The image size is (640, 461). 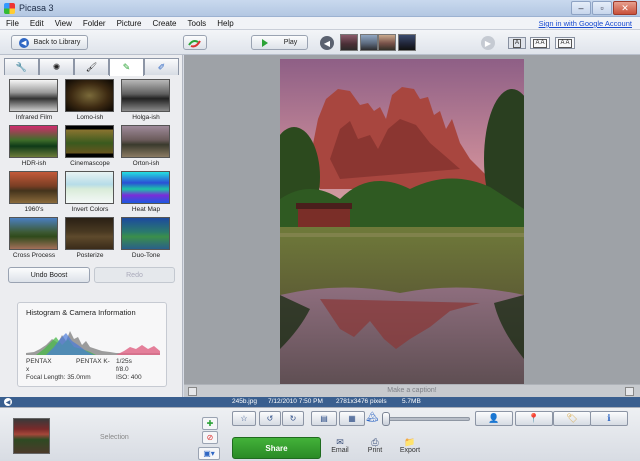 What do you see at coordinates (21, 66) in the screenshot?
I see `tab-basic-fixes: 🔧` at bounding box center [21, 66].